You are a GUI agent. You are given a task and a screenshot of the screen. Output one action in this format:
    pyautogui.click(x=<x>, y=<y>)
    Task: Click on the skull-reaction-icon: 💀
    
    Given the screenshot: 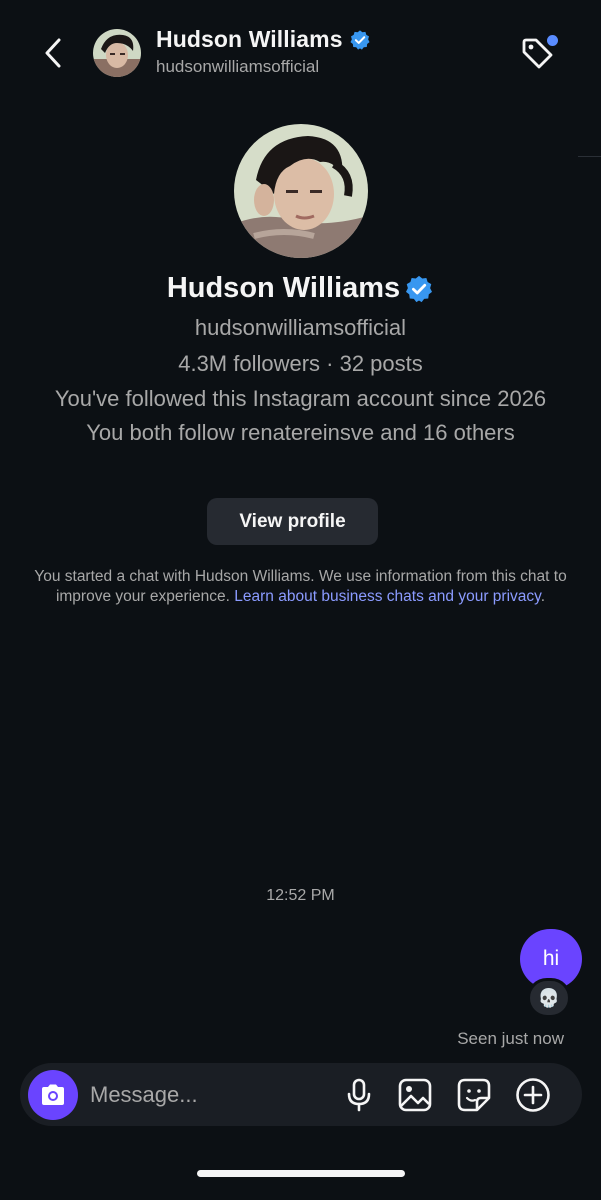 What is the action you would take?
    pyautogui.click(x=549, y=997)
    